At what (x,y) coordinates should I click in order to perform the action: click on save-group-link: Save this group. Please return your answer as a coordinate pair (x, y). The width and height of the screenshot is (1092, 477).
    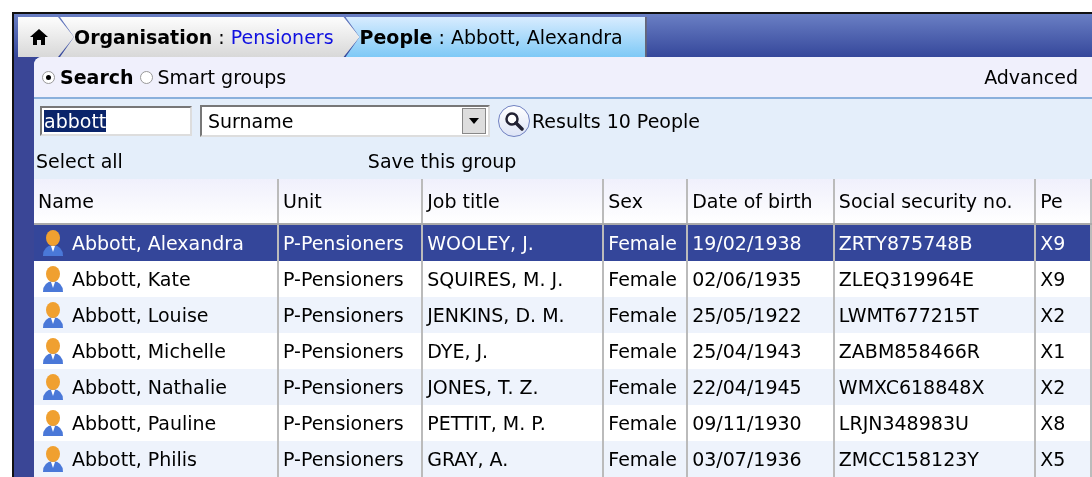
    Looking at the image, I should click on (442, 161).